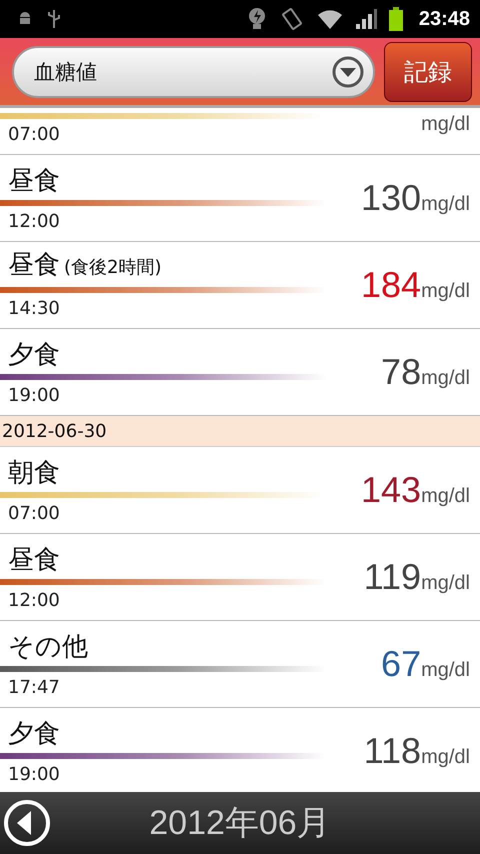  I want to click on glucose-value: 143, so click(391, 490).